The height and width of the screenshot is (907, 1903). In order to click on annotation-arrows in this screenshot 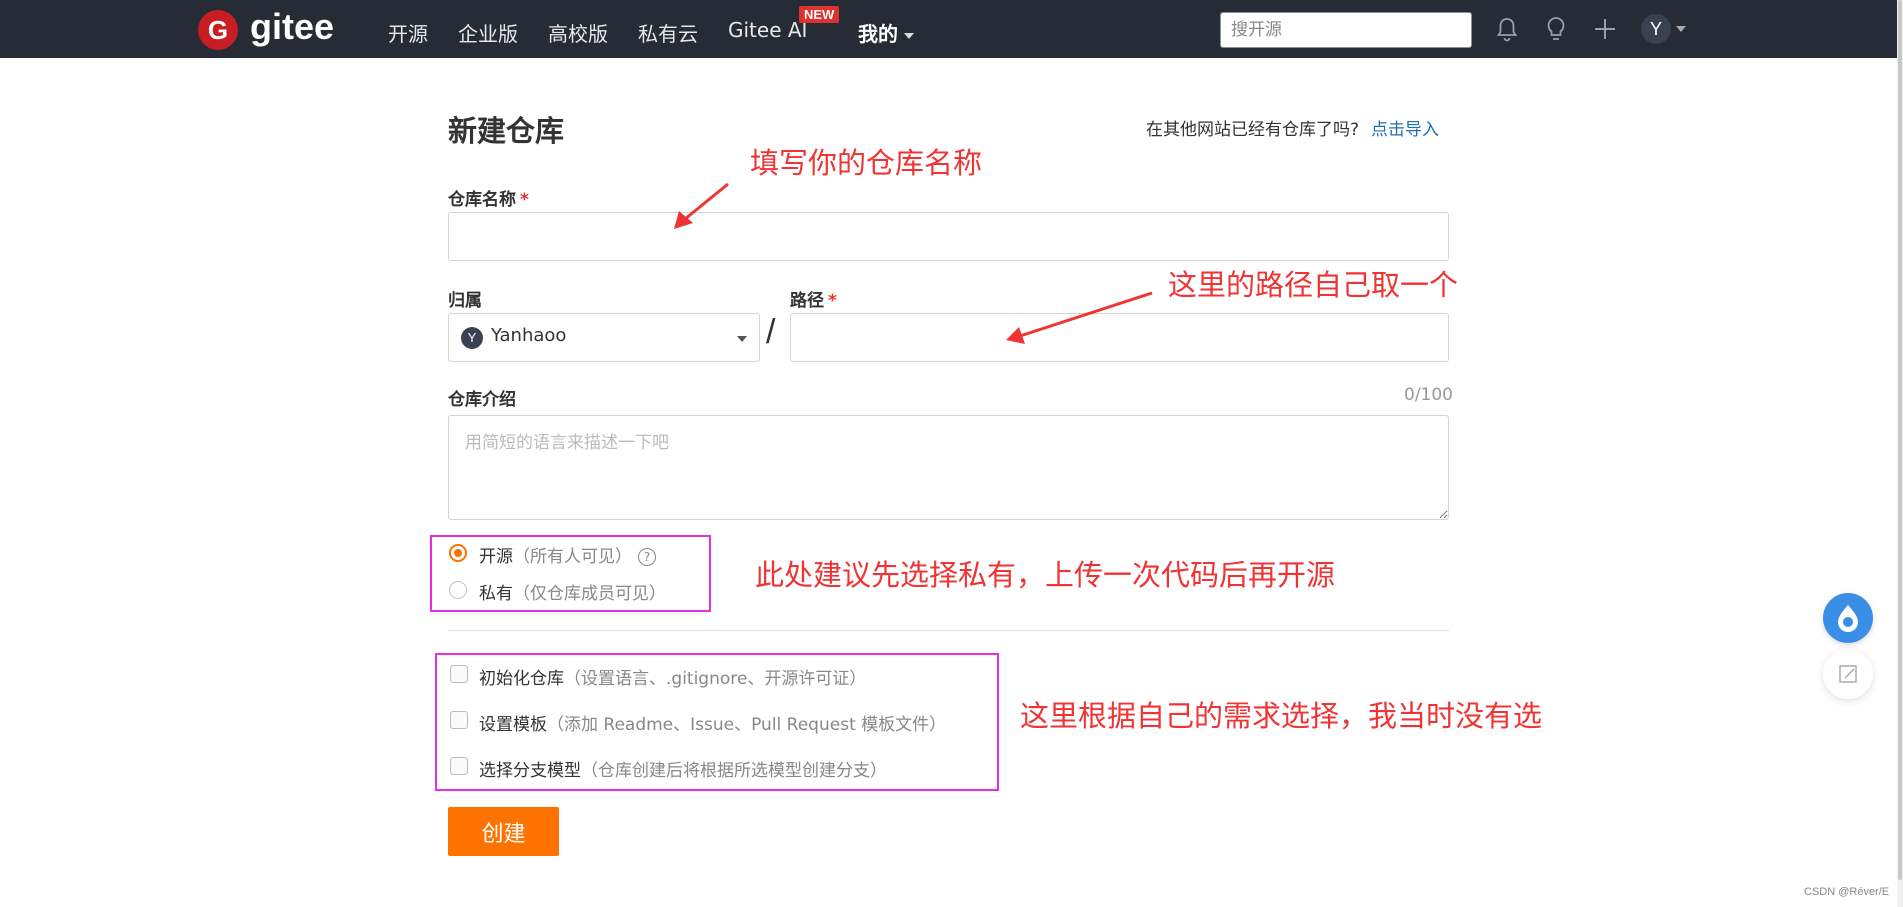, I will do `click(913, 263)`.